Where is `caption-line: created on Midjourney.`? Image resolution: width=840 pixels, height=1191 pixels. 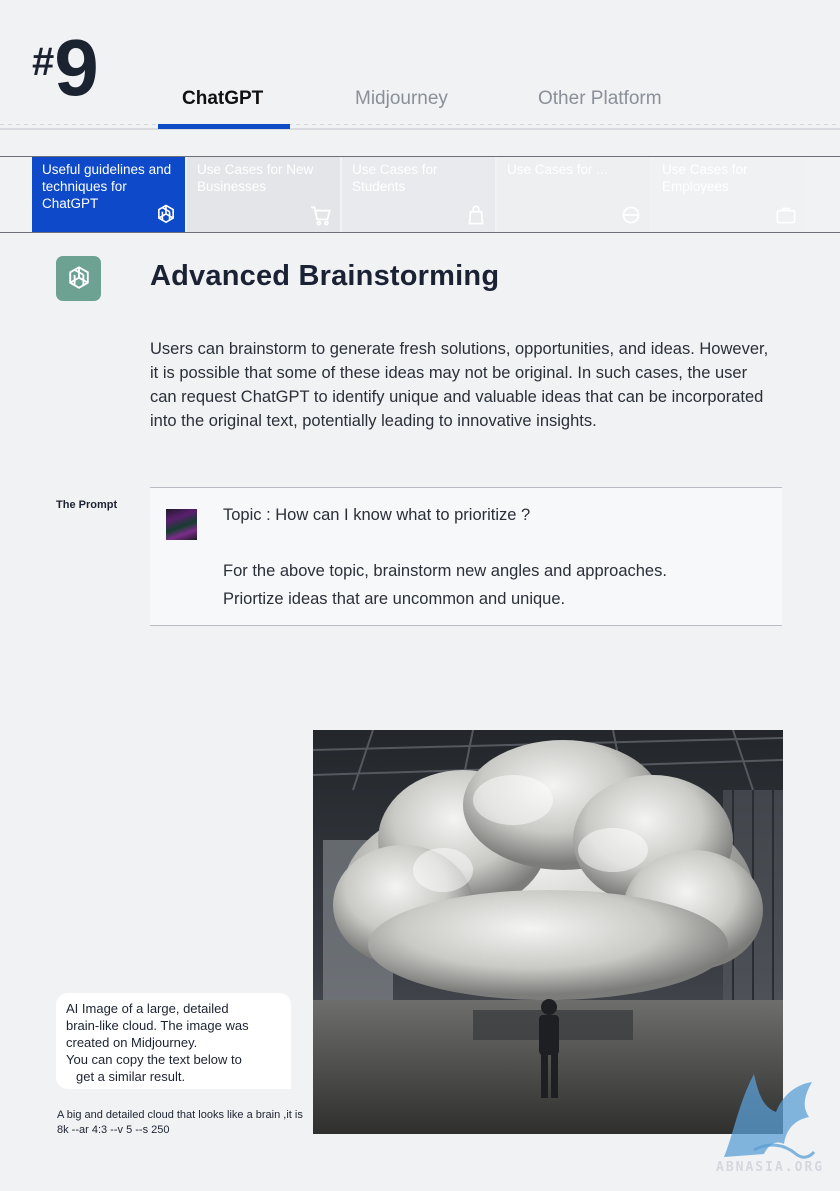 caption-line: created on Midjourney. is located at coordinates (132, 1042).